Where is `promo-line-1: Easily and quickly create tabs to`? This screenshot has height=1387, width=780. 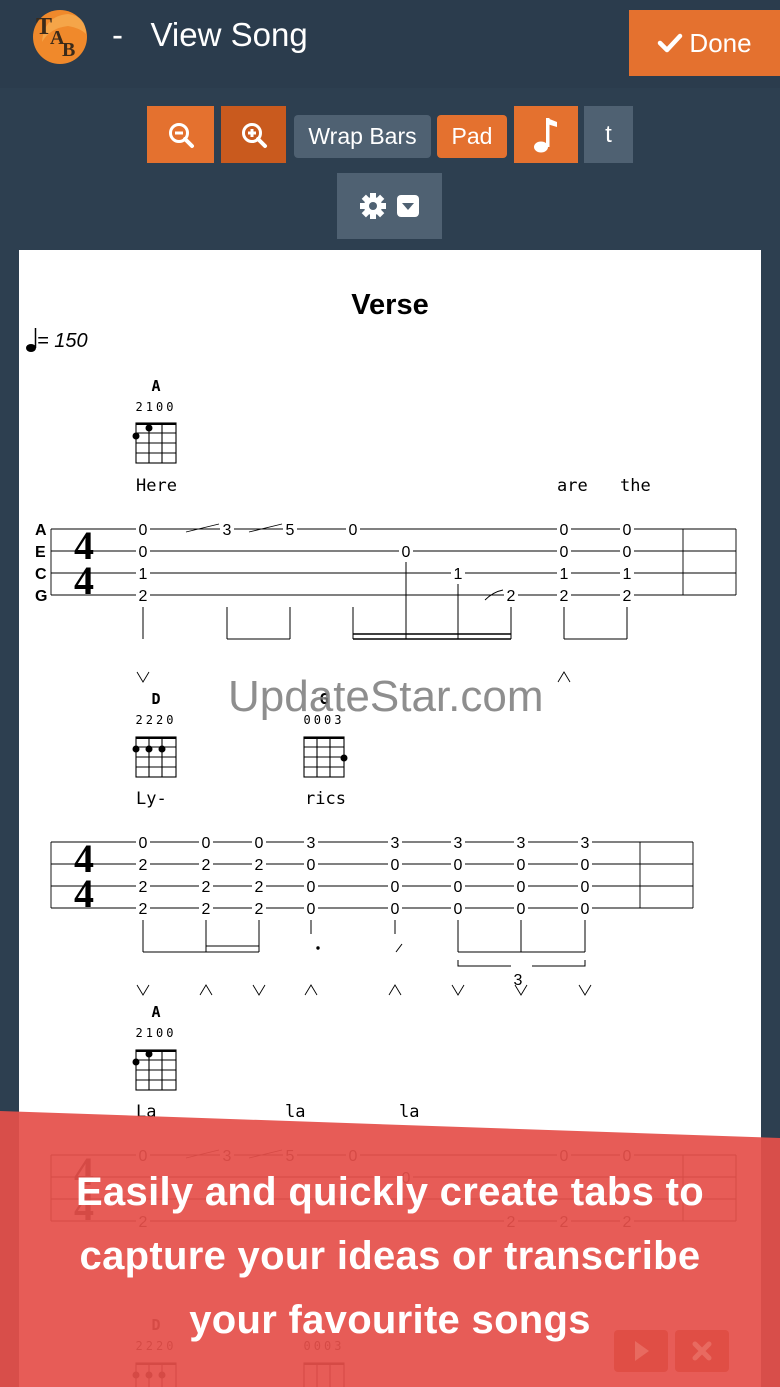
promo-line-1: Easily and quickly create tabs to is located at coordinates (390, 1192).